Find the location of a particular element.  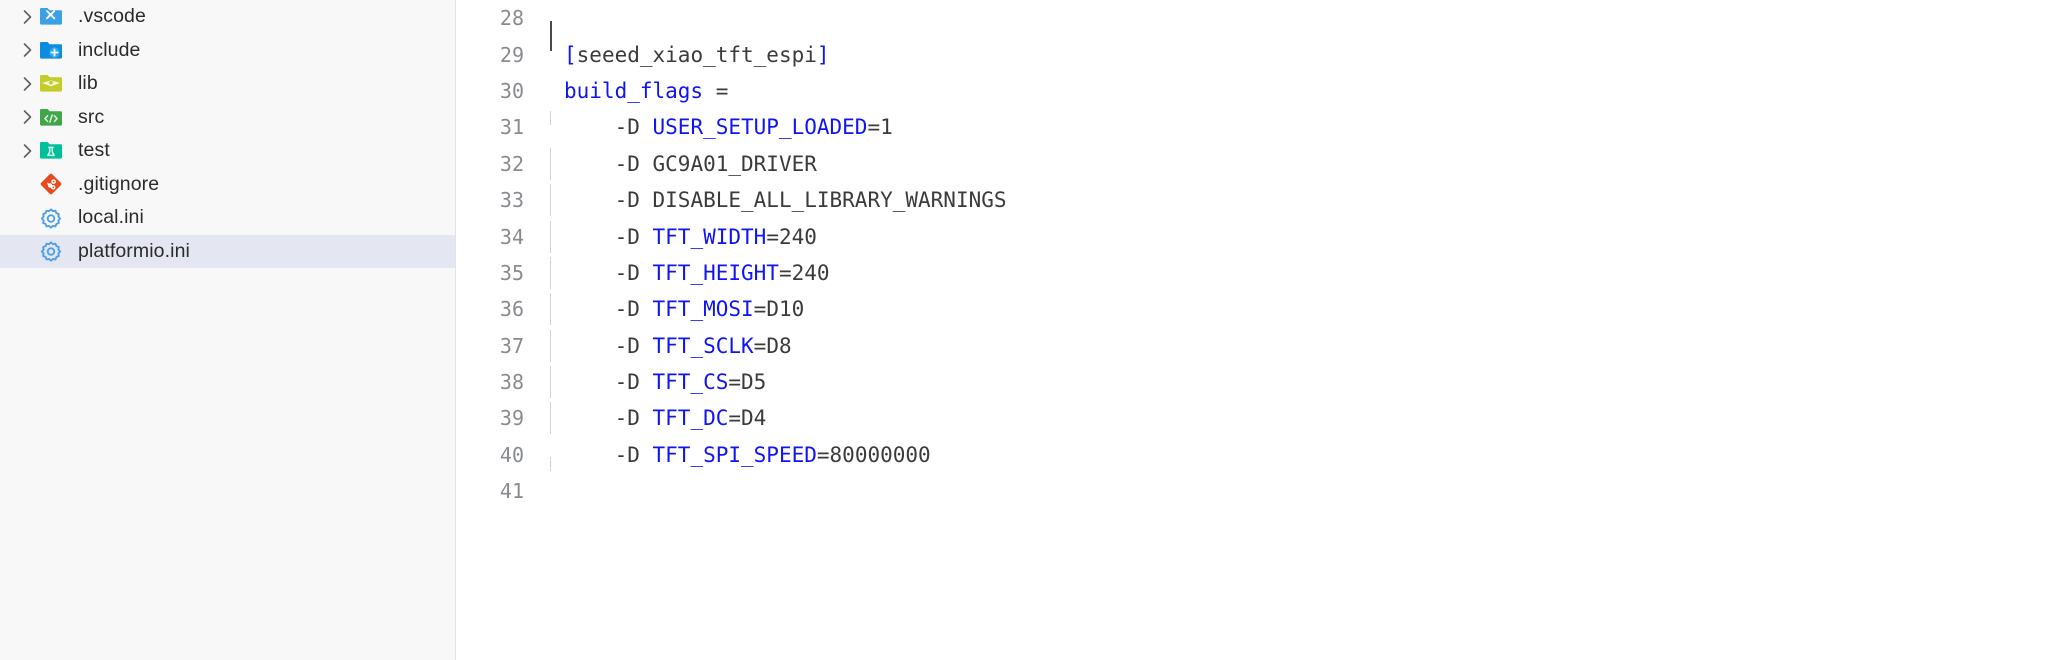

code-line: 39 -D TFT_DC=D4 is located at coordinates (1263, 418).